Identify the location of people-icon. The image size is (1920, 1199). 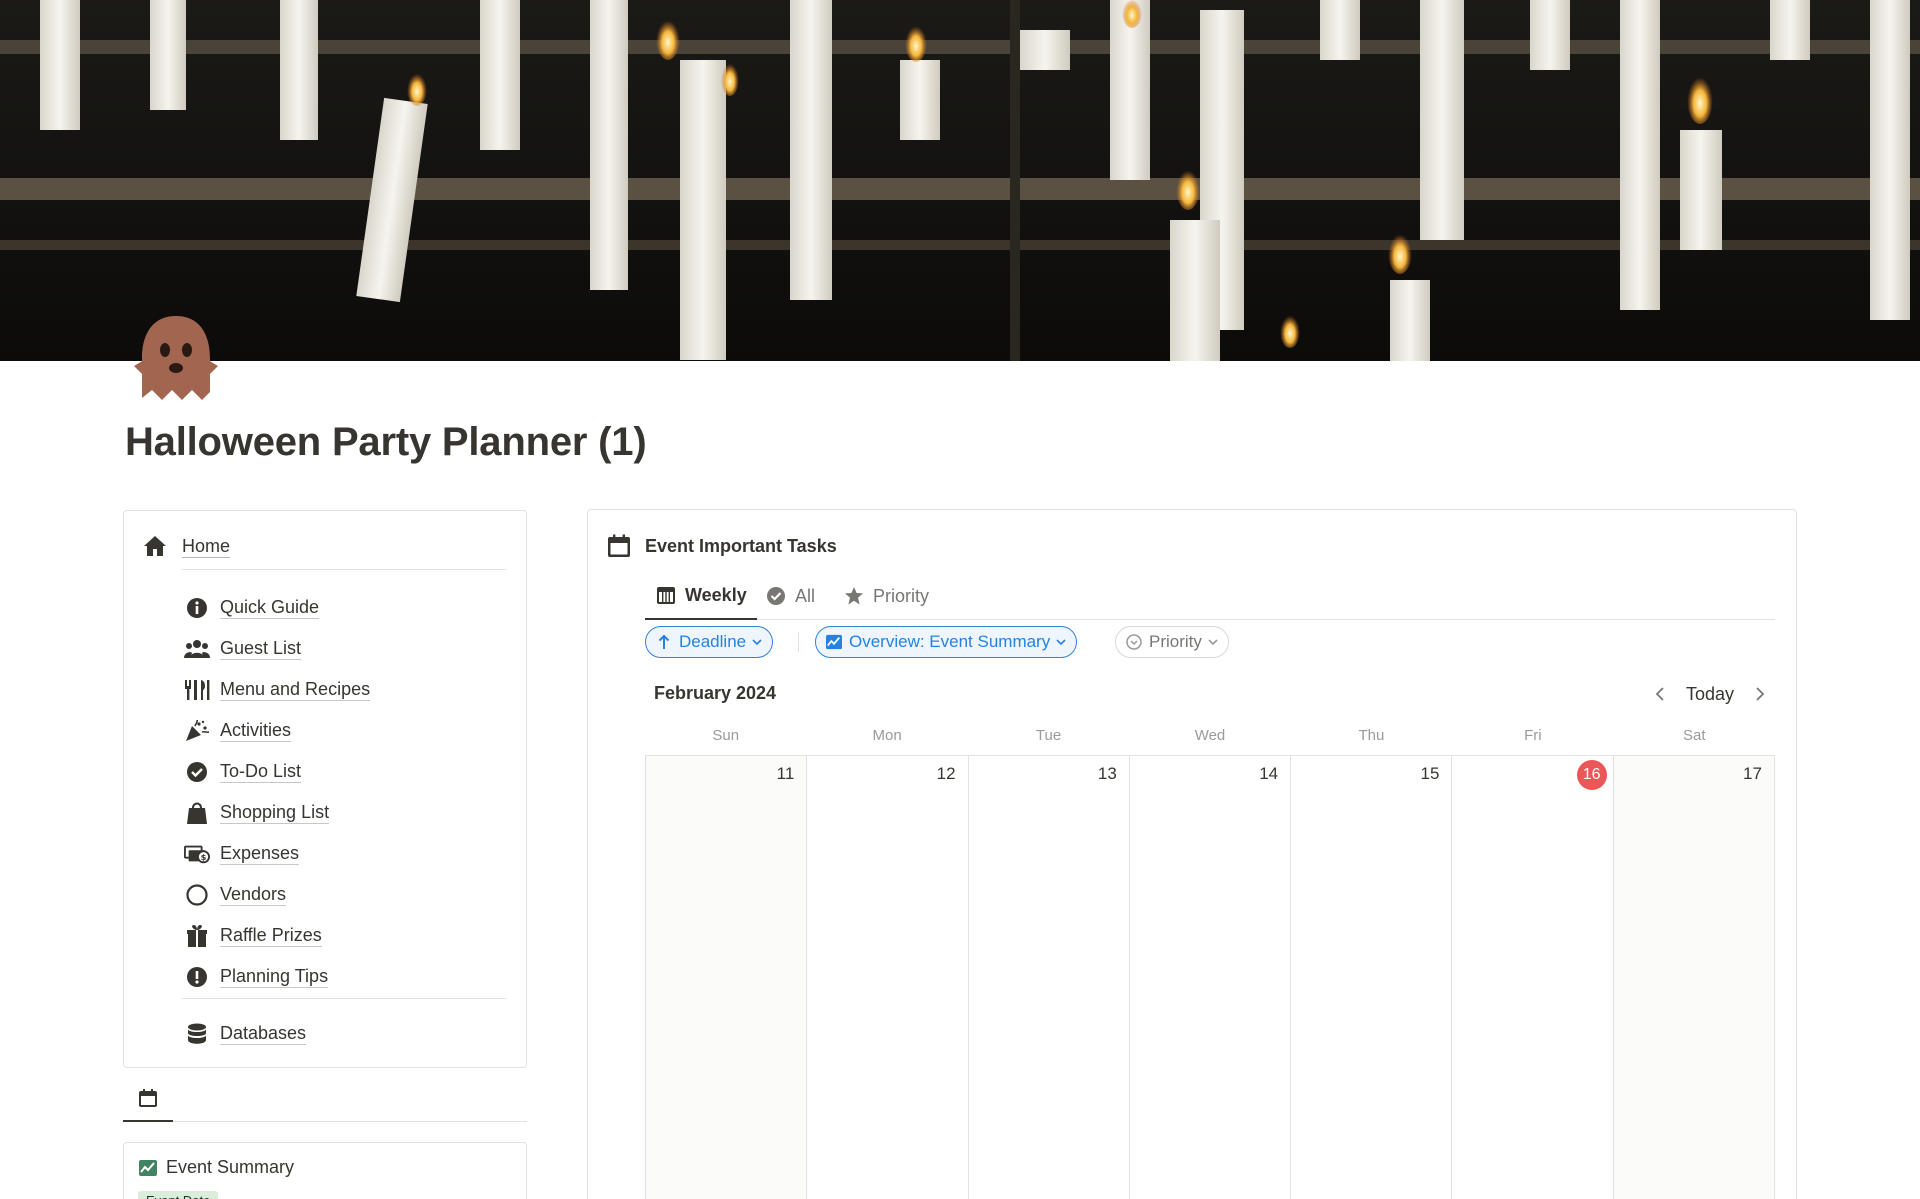
(197, 649).